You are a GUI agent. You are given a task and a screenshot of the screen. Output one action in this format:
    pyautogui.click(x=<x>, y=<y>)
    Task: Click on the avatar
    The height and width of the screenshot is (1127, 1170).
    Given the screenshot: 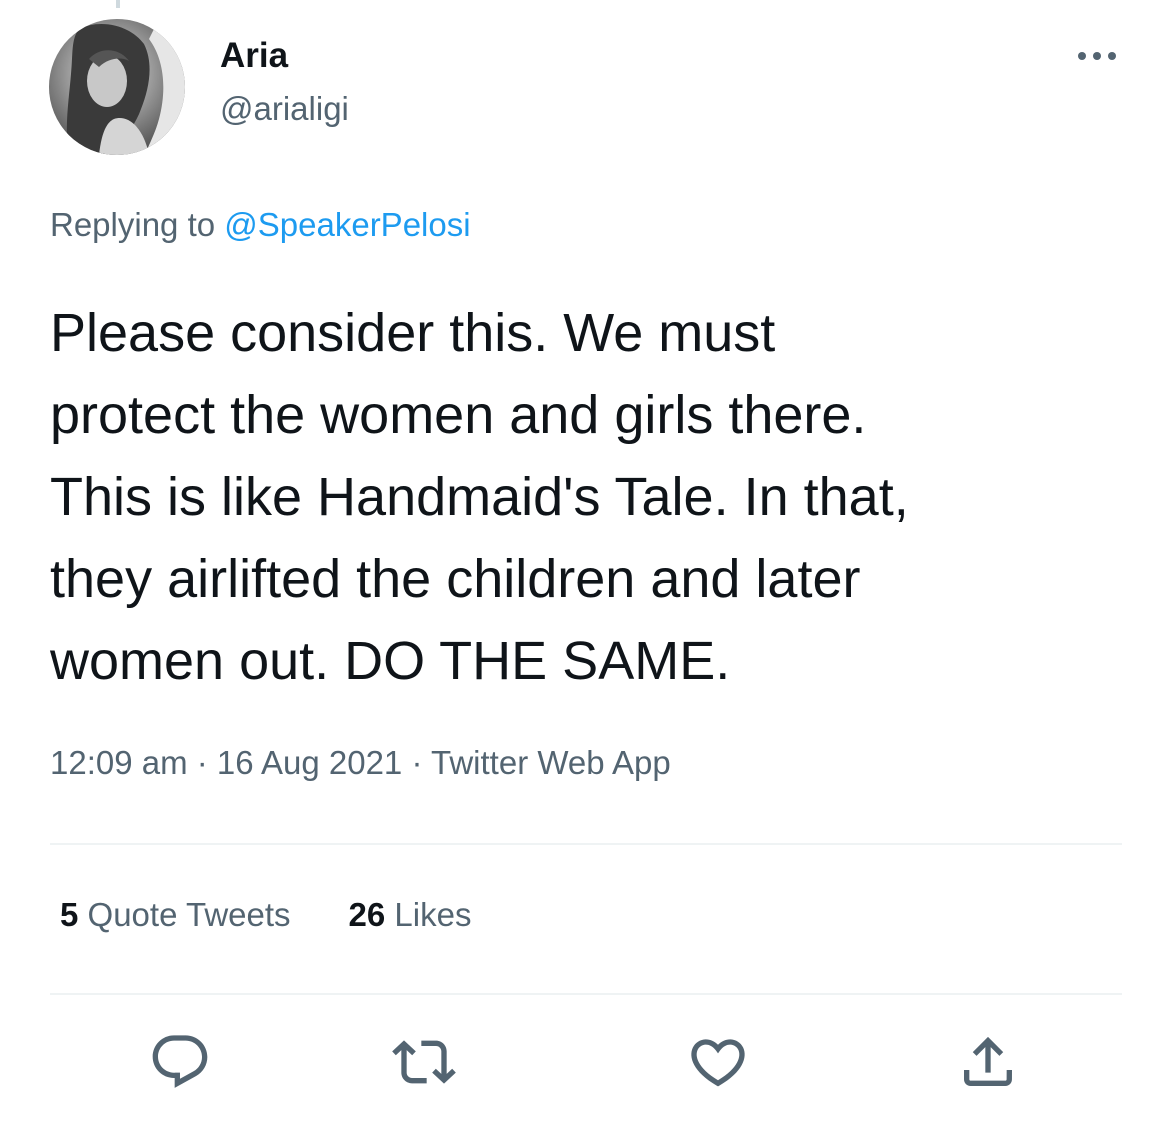 What is the action you would take?
    pyautogui.click(x=117, y=87)
    